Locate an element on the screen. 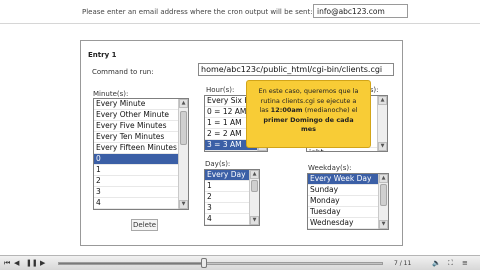 This screenshot has width=480, height=270. weekdays-label: Weekday(s): is located at coordinates (330, 168).